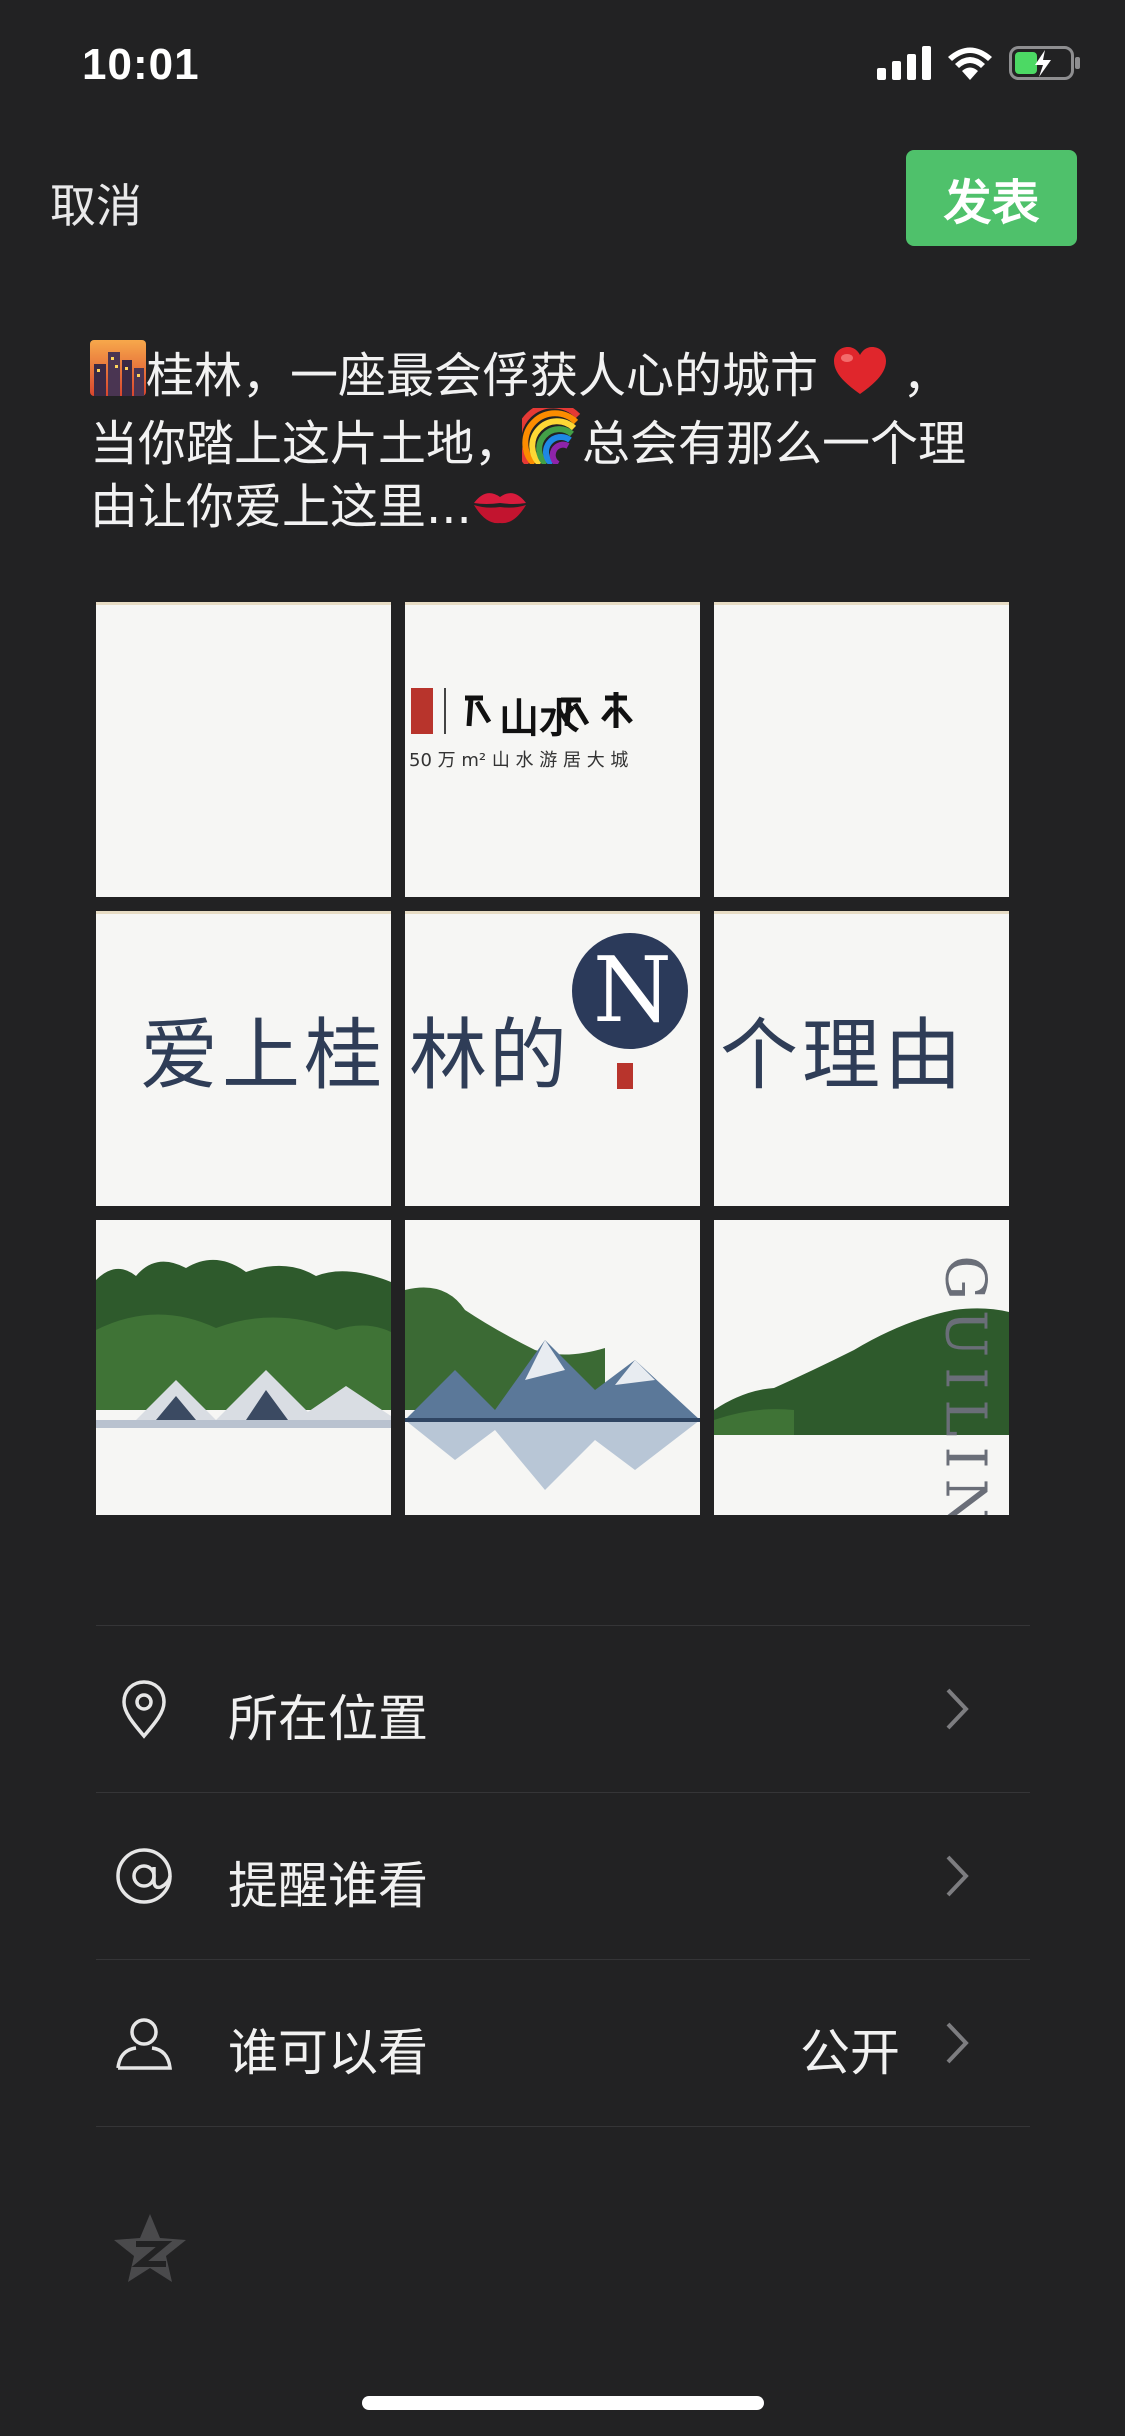 The width and height of the screenshot is (1125, 2436). I want to click on location-pin-icon, so click(144, 1709).